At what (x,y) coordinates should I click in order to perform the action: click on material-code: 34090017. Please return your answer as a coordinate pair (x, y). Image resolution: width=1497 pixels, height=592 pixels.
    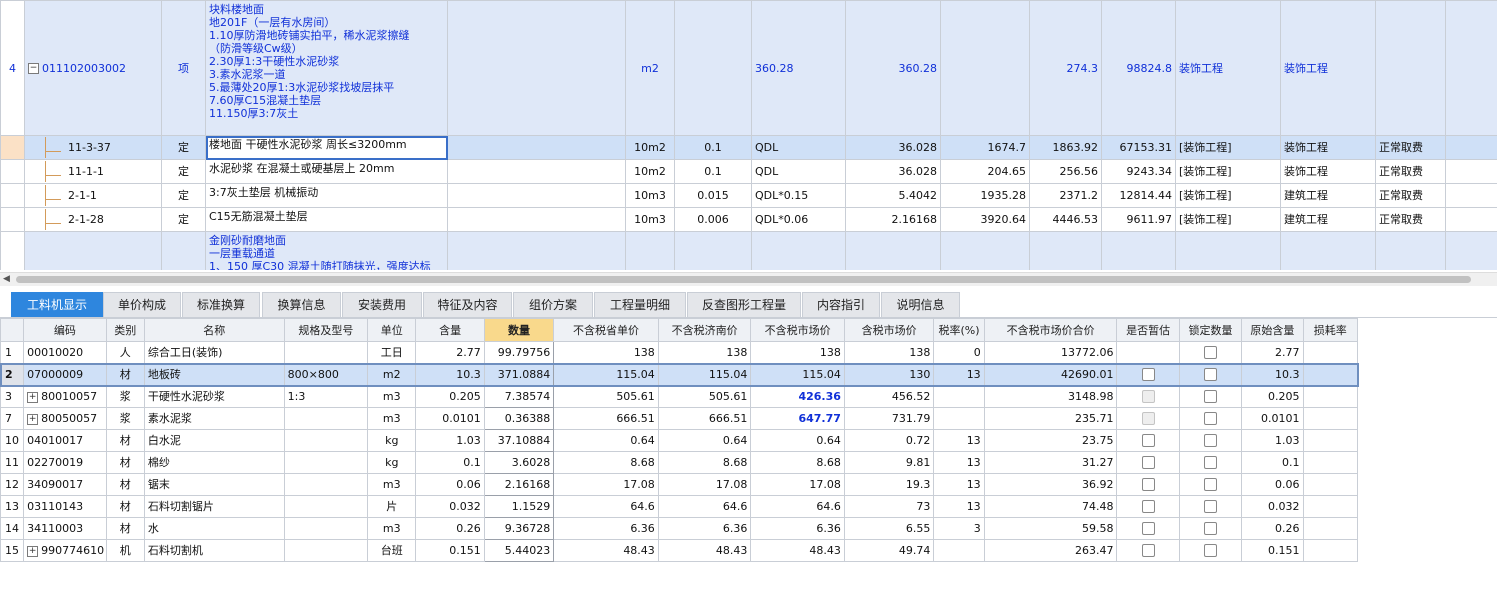
    Looking at the image, I should click on (65, 484).